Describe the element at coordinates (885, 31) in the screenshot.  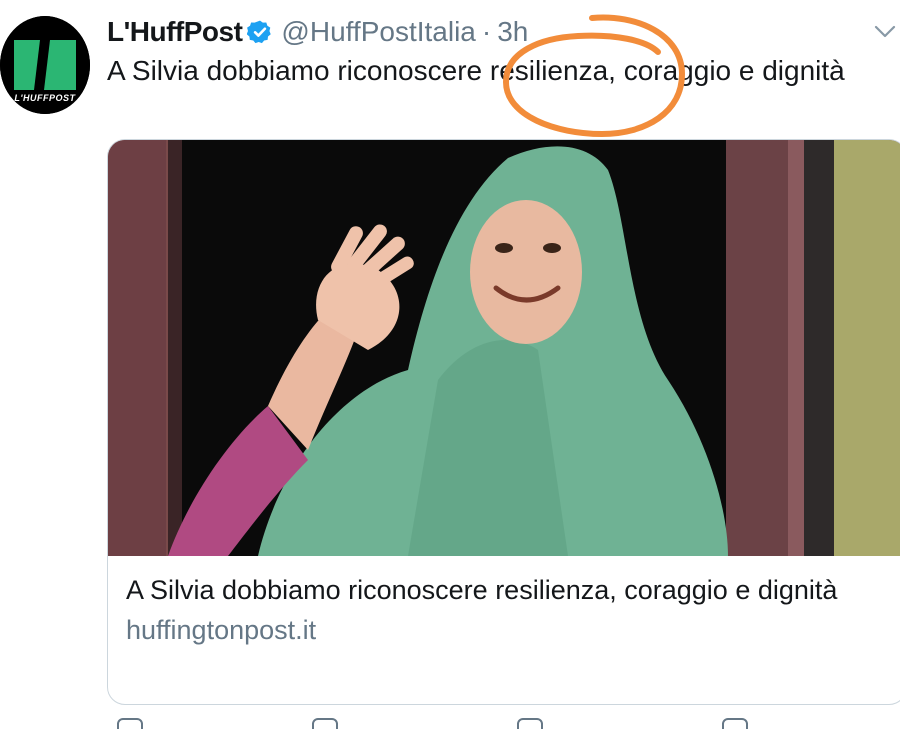
I see `chevron-down-icon` at that location.